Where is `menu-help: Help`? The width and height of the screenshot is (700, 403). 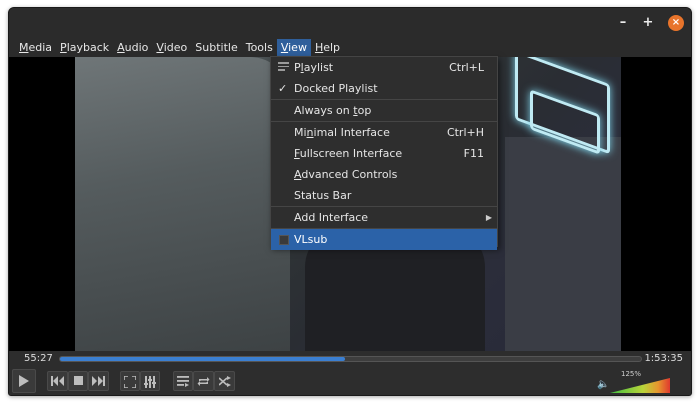 menu-help: Help is located at coordinates (327, 47).